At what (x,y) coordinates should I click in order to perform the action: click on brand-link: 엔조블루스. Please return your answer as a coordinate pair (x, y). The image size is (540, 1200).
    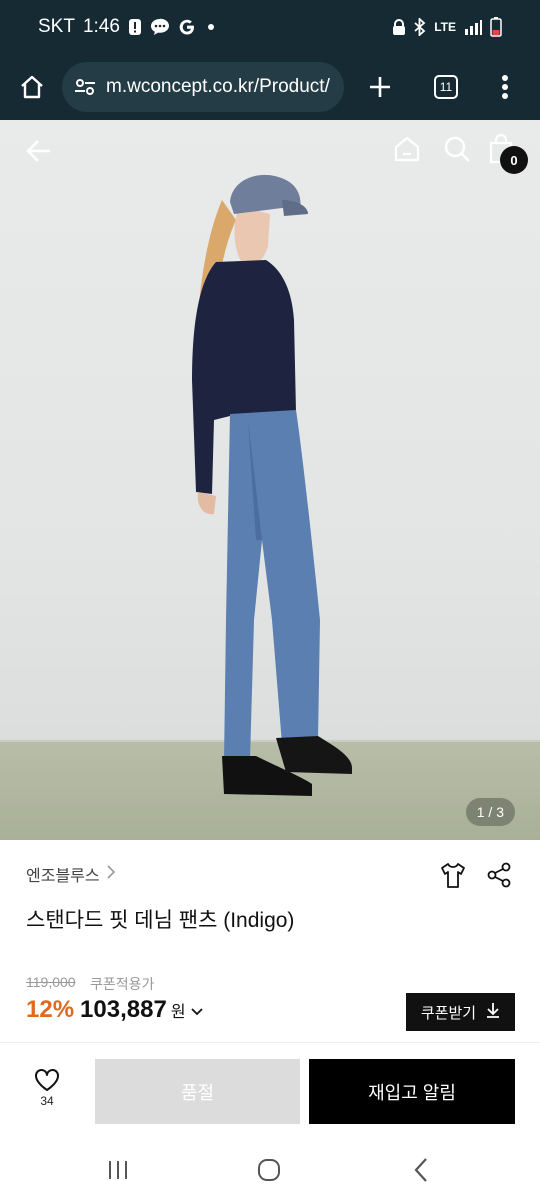
    Looking at the image, I should click on (71, 874).